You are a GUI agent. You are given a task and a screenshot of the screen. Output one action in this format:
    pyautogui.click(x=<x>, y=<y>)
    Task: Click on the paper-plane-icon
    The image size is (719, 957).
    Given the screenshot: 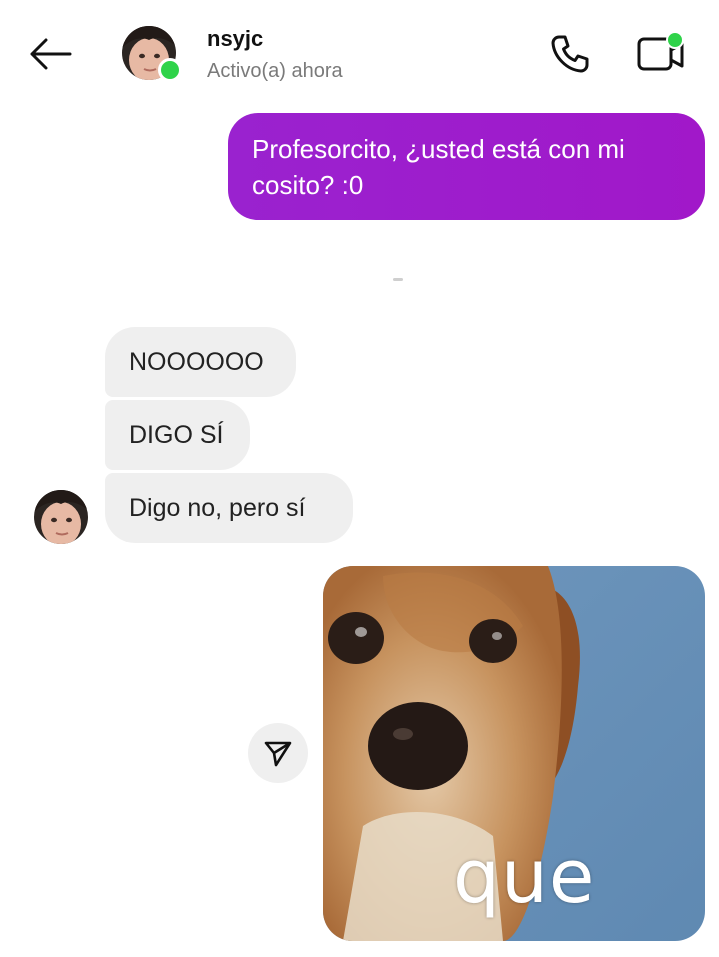 What is the action you would take?
    pyautogui.click(x=278, y=754)
    